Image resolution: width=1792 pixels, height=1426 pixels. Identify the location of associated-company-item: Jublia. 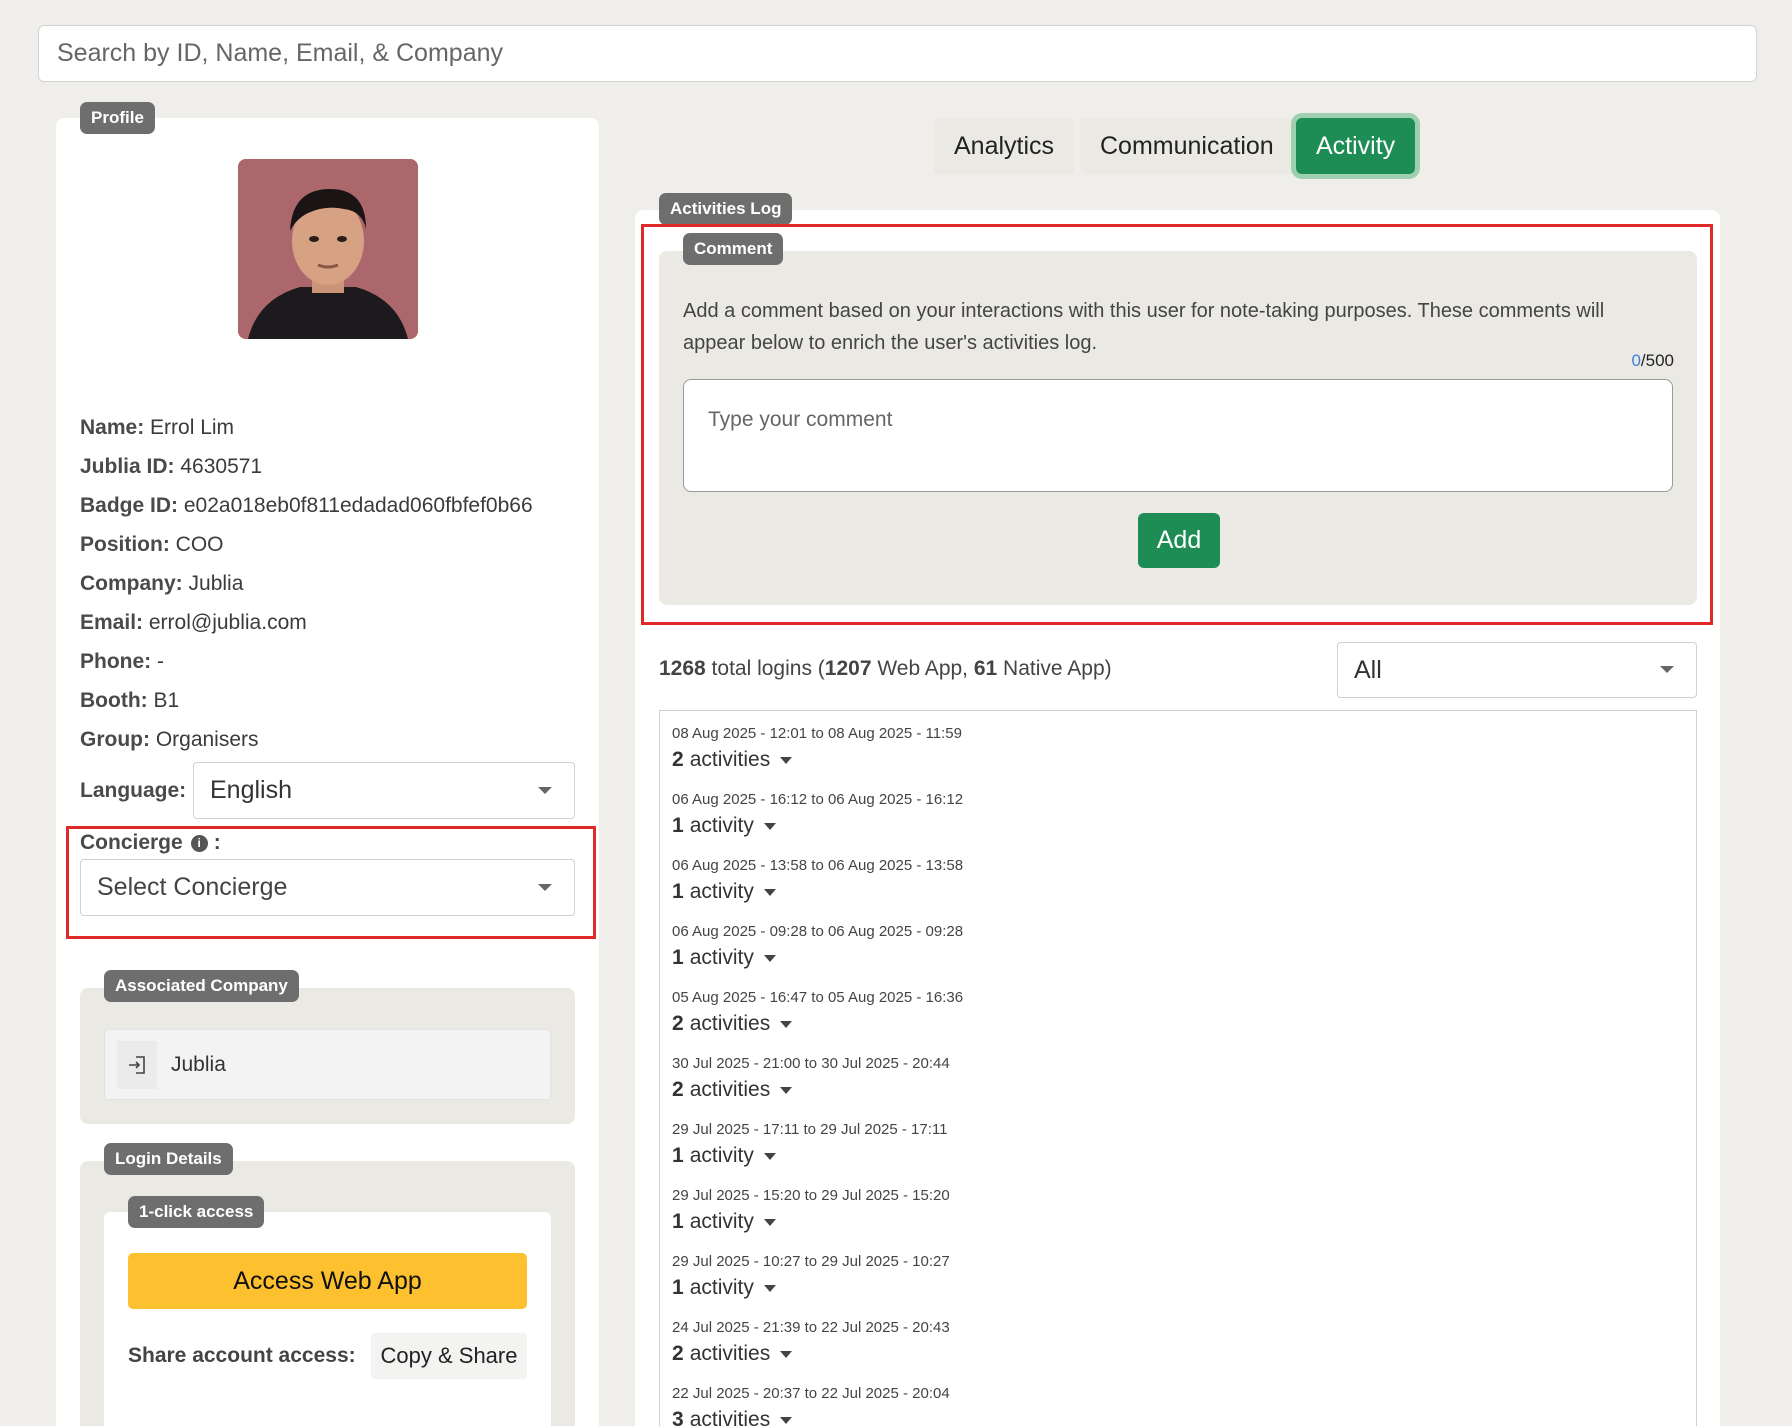
(327, 1064).